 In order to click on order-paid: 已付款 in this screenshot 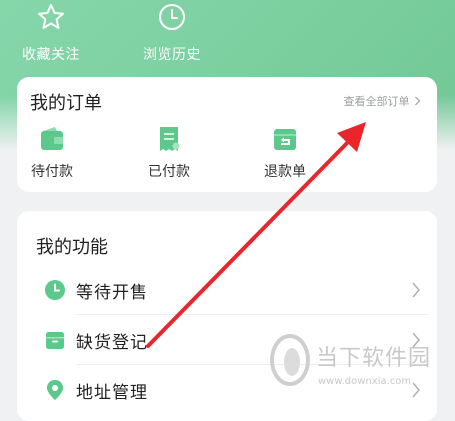, I will do `click(169, 153)`.